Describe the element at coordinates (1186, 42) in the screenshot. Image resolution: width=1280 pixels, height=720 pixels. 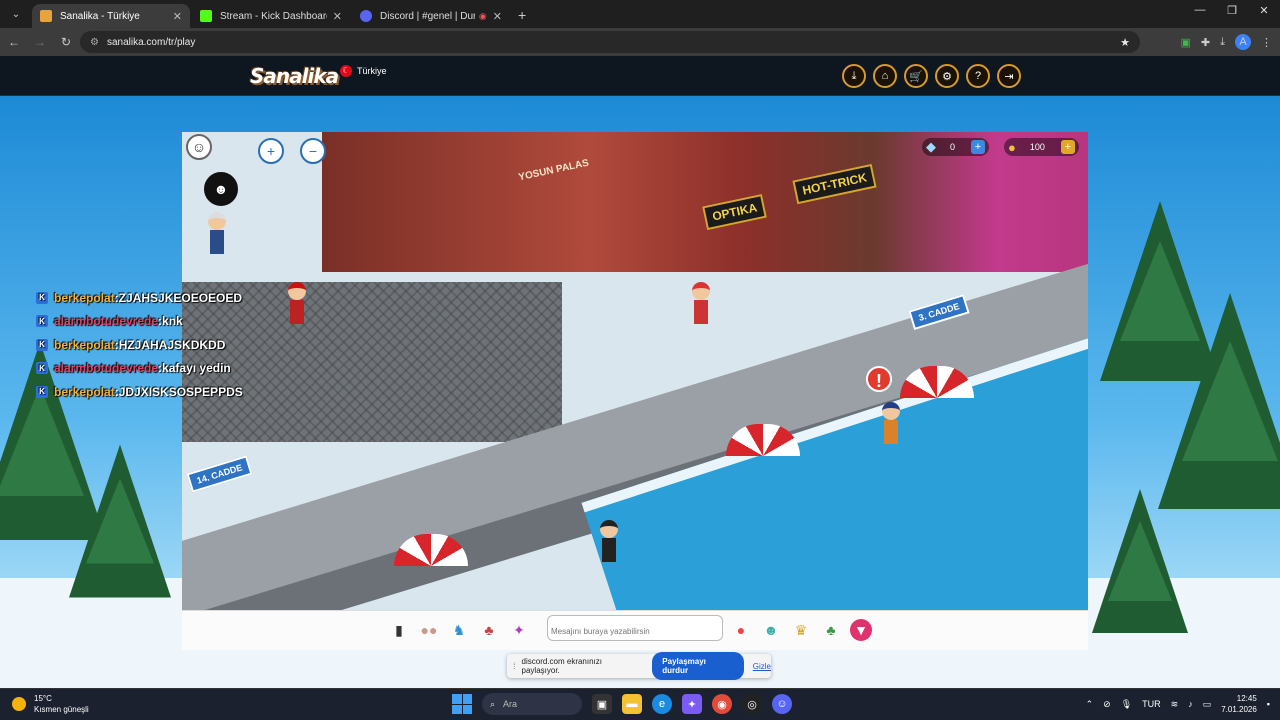
I see `extension-icon: ▣` at that location.